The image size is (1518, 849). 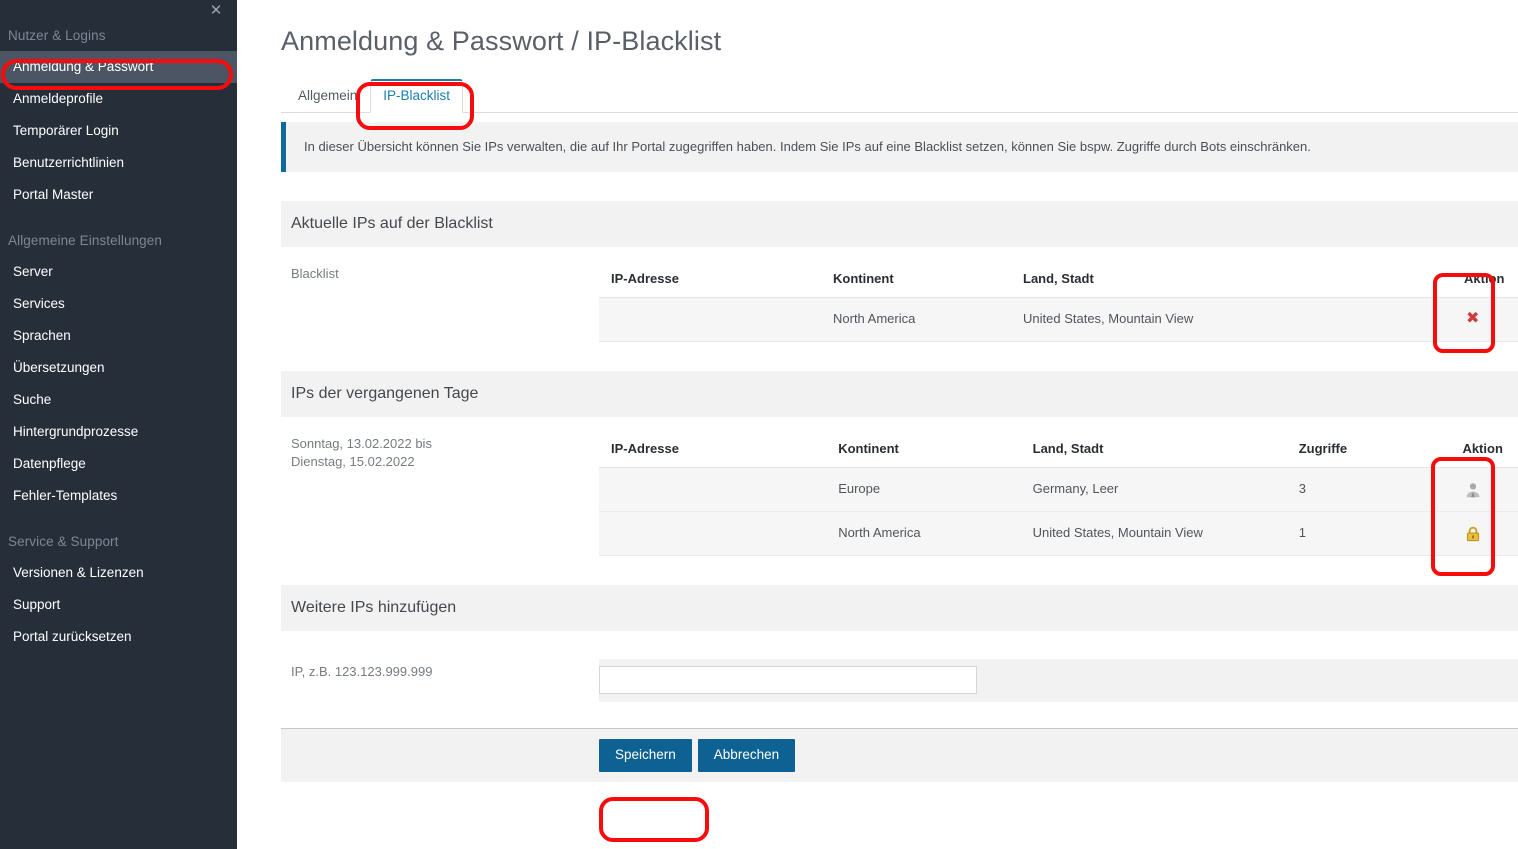 What do you see at coordinates (118, 99) in the screenshot?
I see `sidebar-item-anmeldeprofile: Anmeldeprofile` at bounding box center [118, 99].